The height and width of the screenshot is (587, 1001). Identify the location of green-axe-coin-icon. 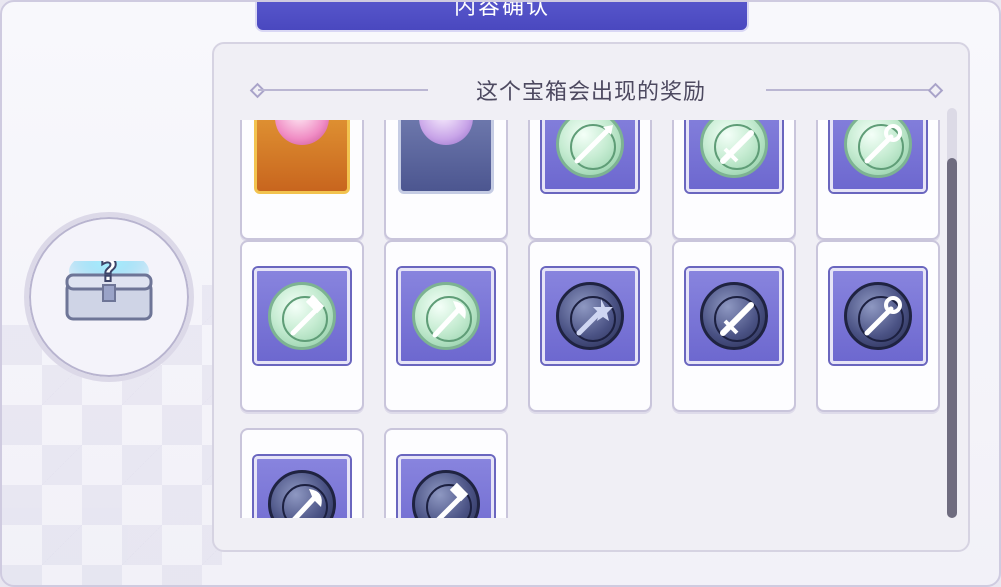
(446, 316).